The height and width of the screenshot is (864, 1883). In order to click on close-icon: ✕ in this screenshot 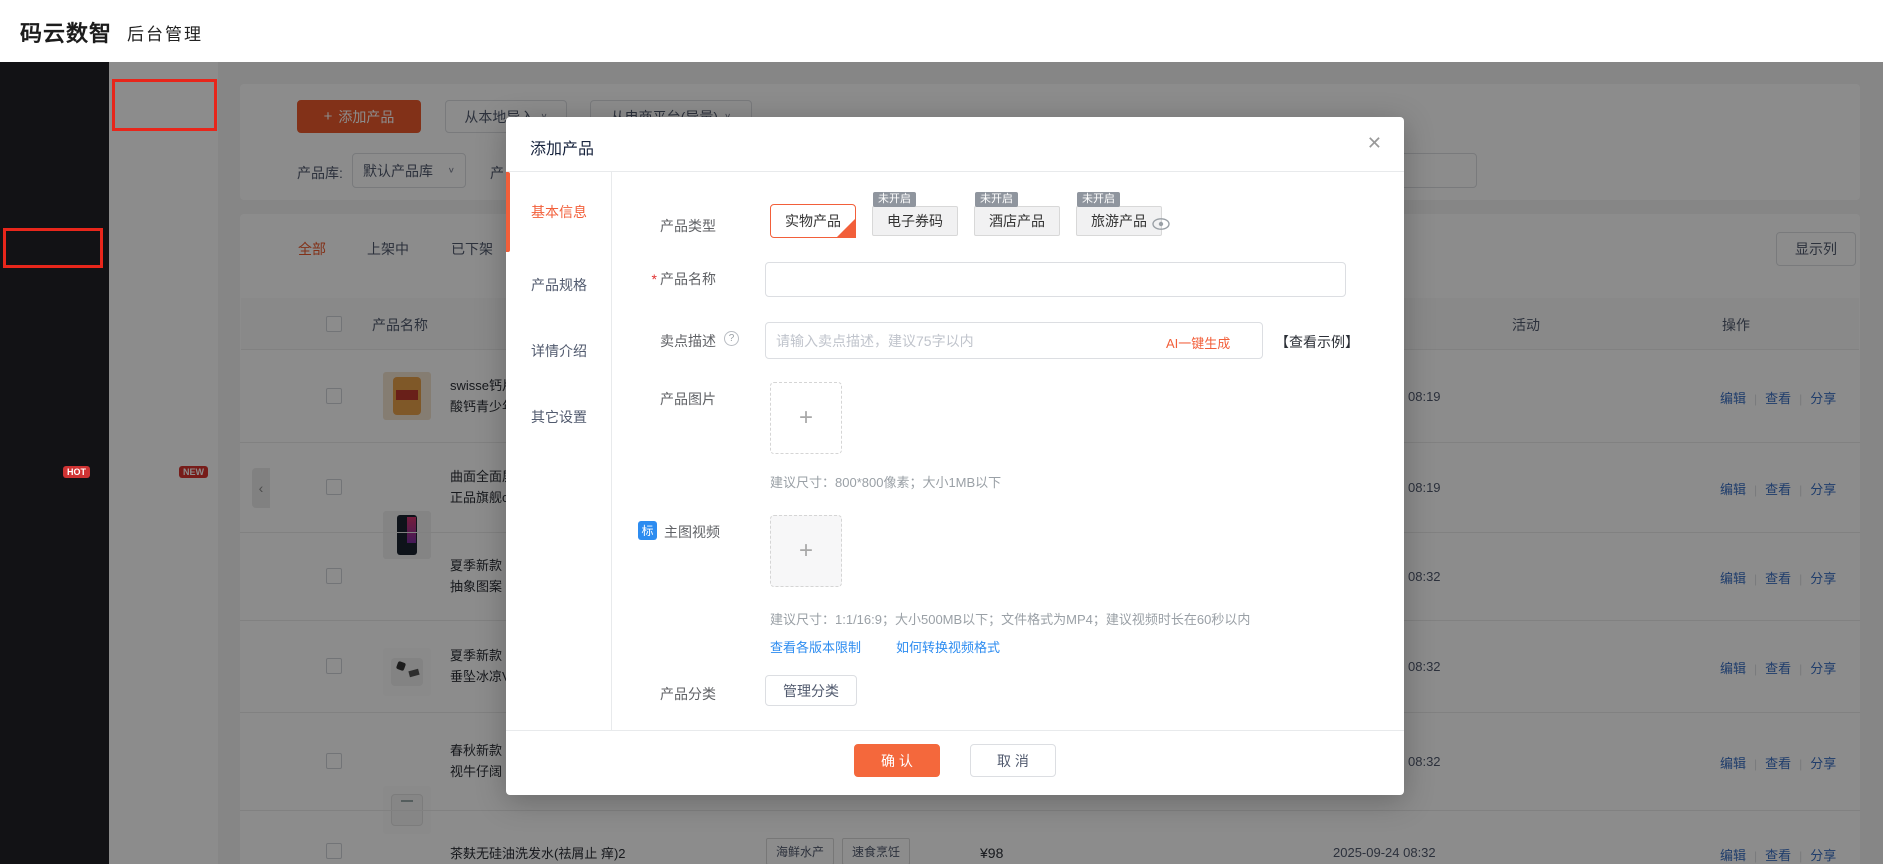, I will do `click(1374, 143)`.